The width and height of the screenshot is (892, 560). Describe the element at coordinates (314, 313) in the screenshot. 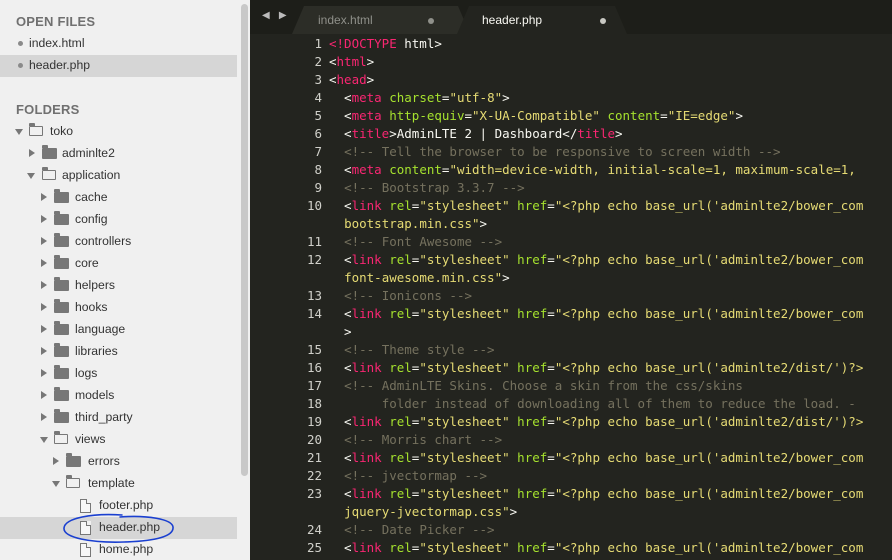

I see `line-number: 14` at that location.